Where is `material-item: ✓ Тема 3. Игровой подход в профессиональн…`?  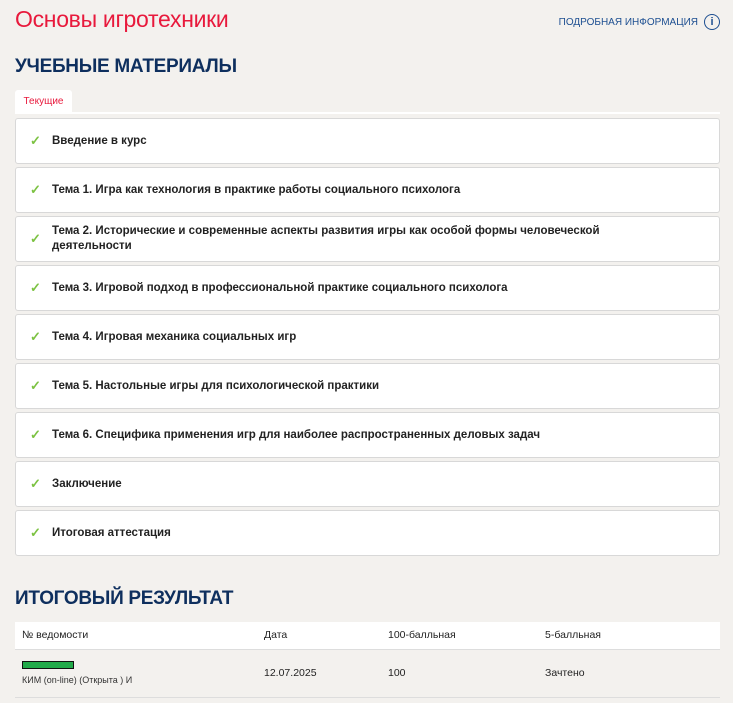
material-item: ✓ Тема 3. Игровой подход в профессиональн… is located at coordinates (367, 288).